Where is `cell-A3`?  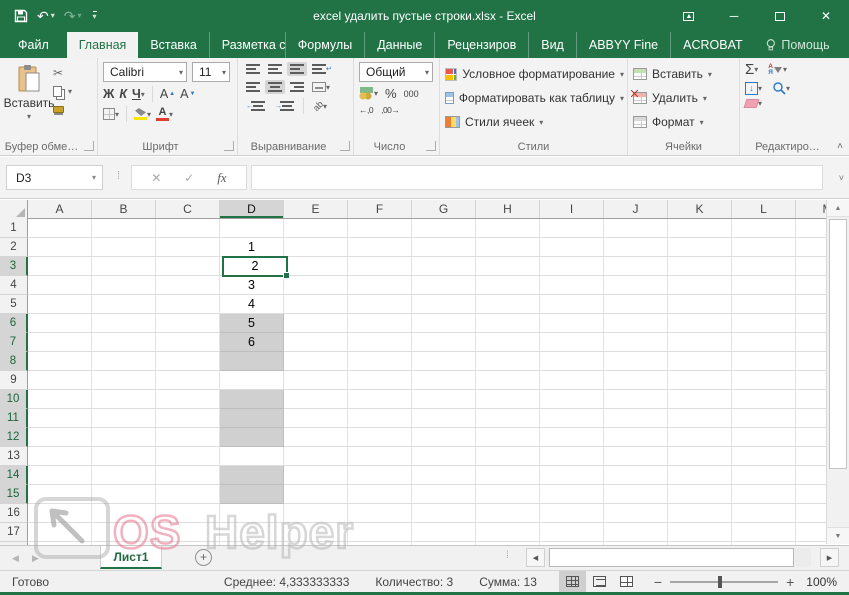 cell-A3 is located at coordinates (60, 266).